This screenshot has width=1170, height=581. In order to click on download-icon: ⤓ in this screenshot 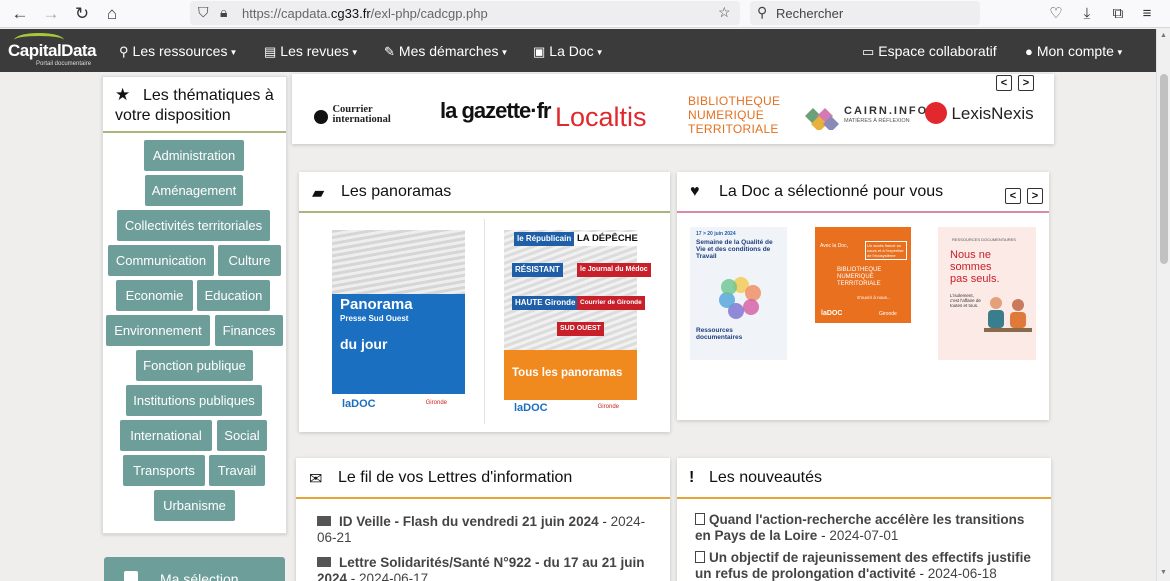, I will do `click(1087, 14)`.